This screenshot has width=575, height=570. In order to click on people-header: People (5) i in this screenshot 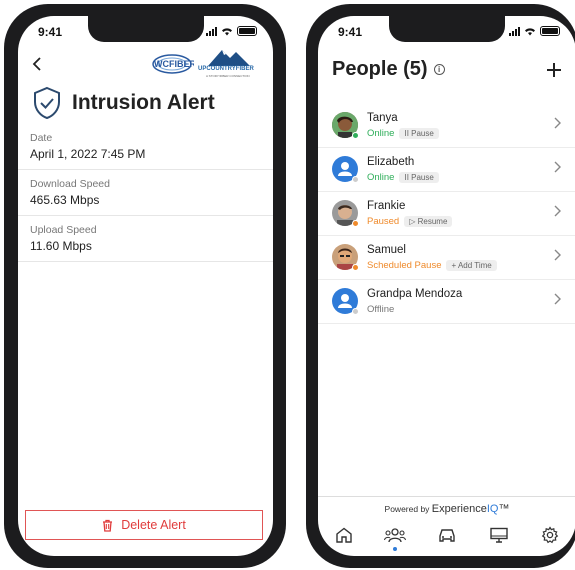, I will do `click(388, 69)`.